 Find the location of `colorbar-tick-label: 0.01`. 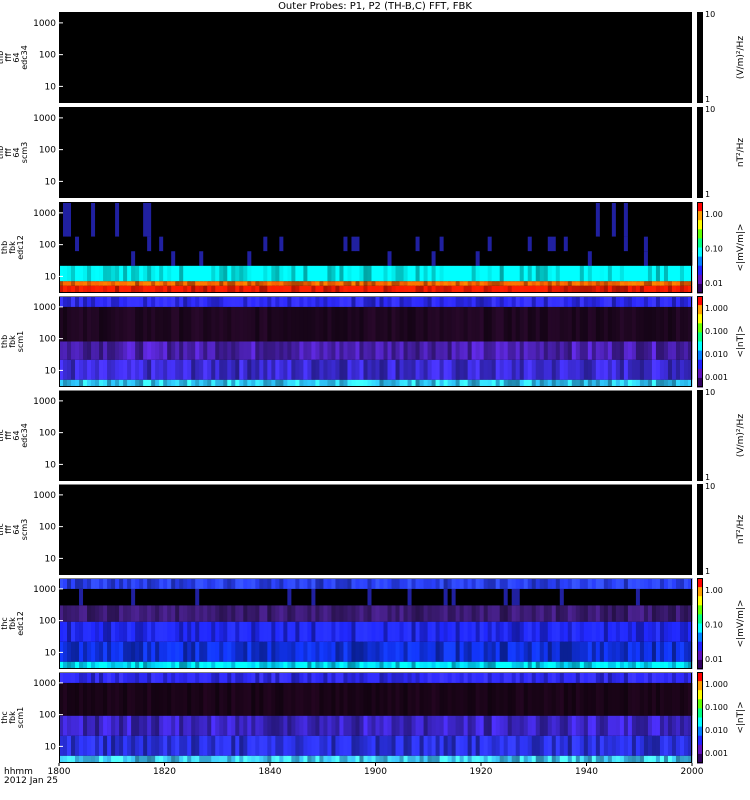

colorbar-tick-label: 0.01 is located at coordinates (714, 659).